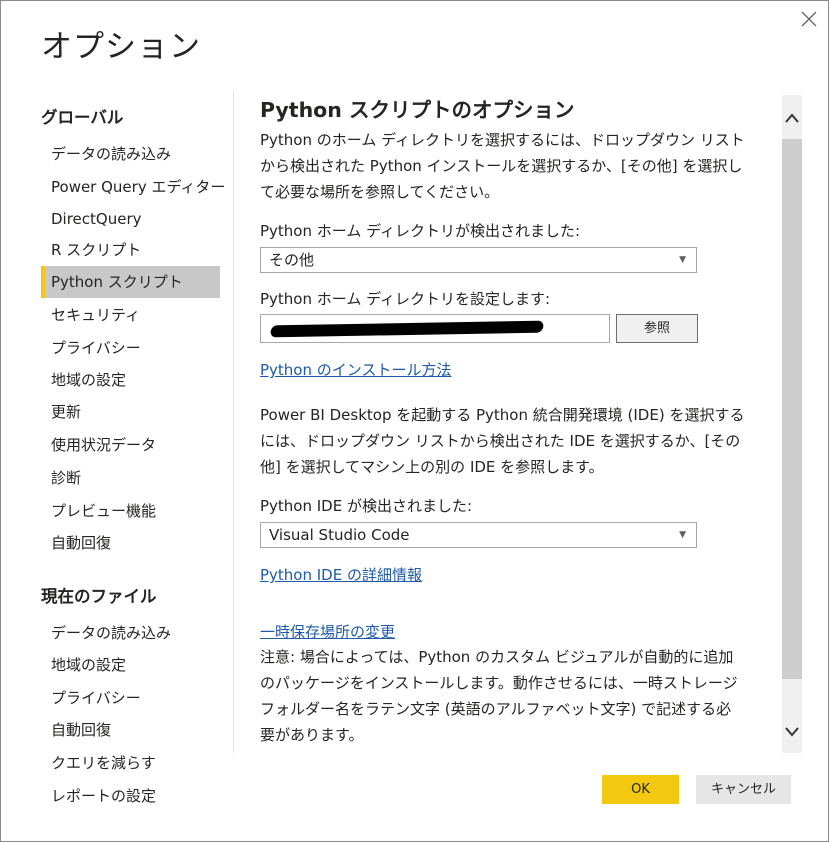 The width and height of the screenshot is (829, 842). Describe the element at coordinates (99, 596) in the screenshot. I see `nav-heading-current-file: 現在のファイル` at that location.